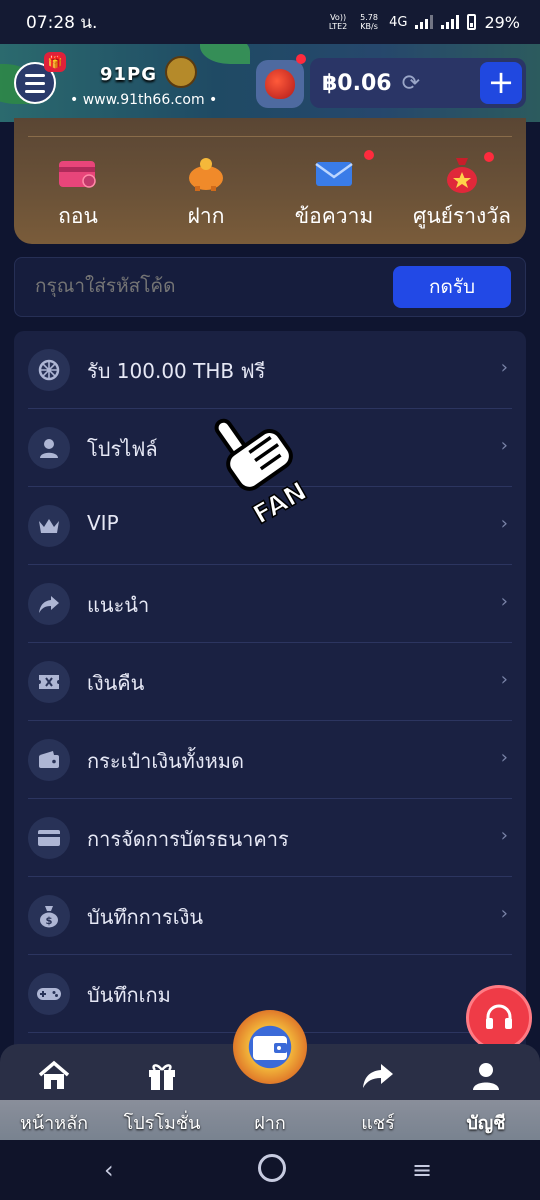  I want to click on gift-icon, so click(162, 1076).